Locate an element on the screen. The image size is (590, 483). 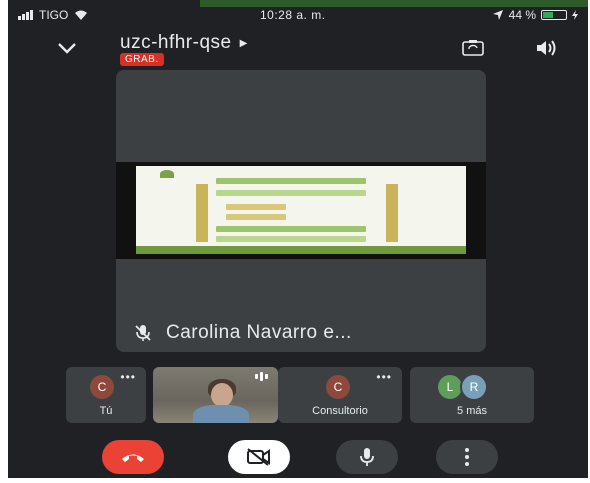
slide-band-left is located at coordinates (202, 213).